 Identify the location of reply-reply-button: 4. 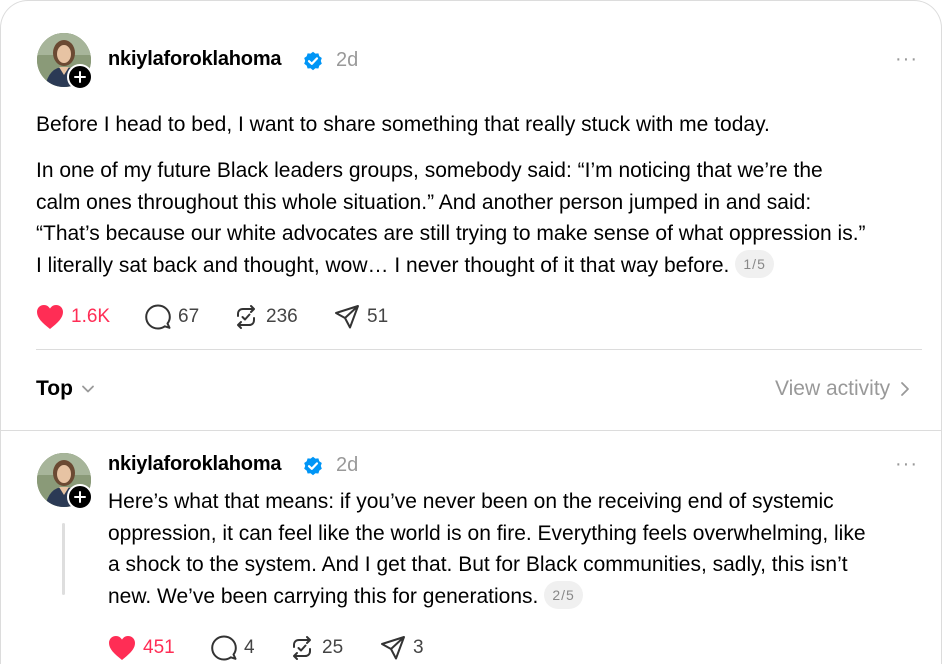
(233, 648).